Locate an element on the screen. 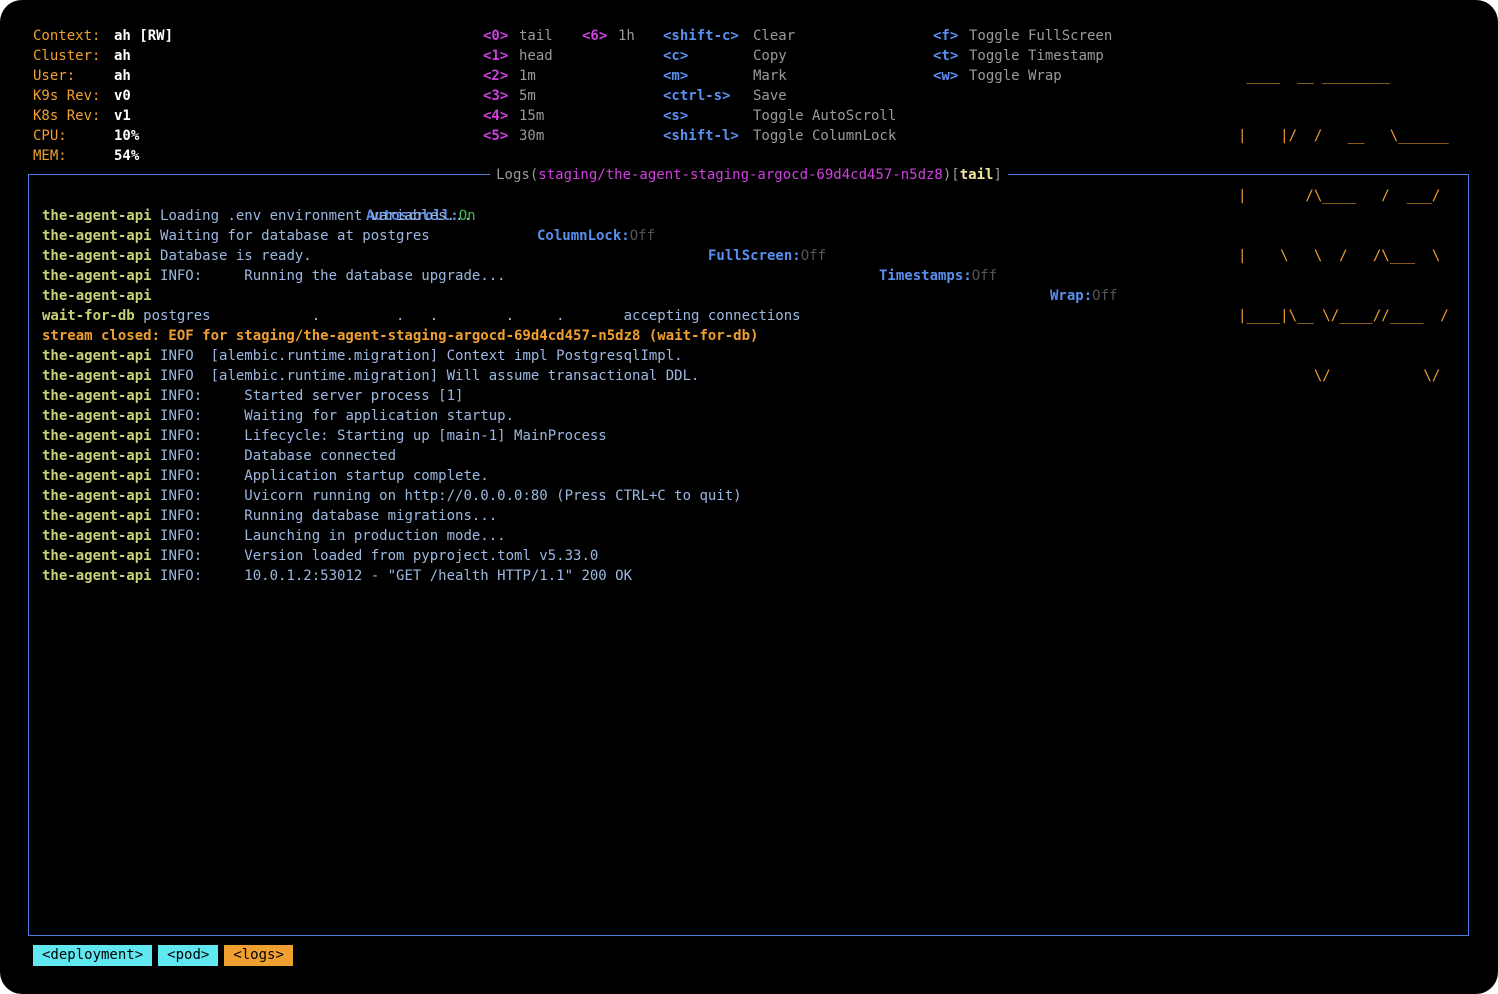  logo-line: ____ __ ________ is located at coordinates (1343, 76).